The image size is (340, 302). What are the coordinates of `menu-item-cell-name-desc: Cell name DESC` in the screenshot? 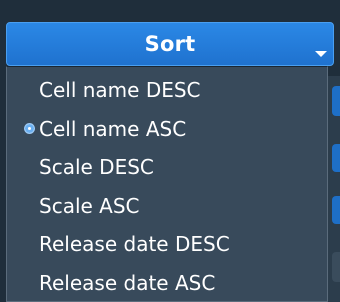 It's located at (167, 90).